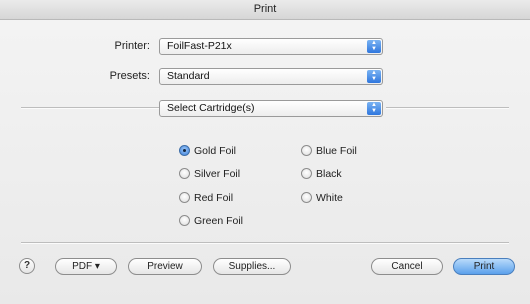 The height and width of the screenshot is (304, 530). What do you see at coordinates (407, 266) in the screenshot?
I see `cancel-button: Cancel` at bounding box center [407, 266].